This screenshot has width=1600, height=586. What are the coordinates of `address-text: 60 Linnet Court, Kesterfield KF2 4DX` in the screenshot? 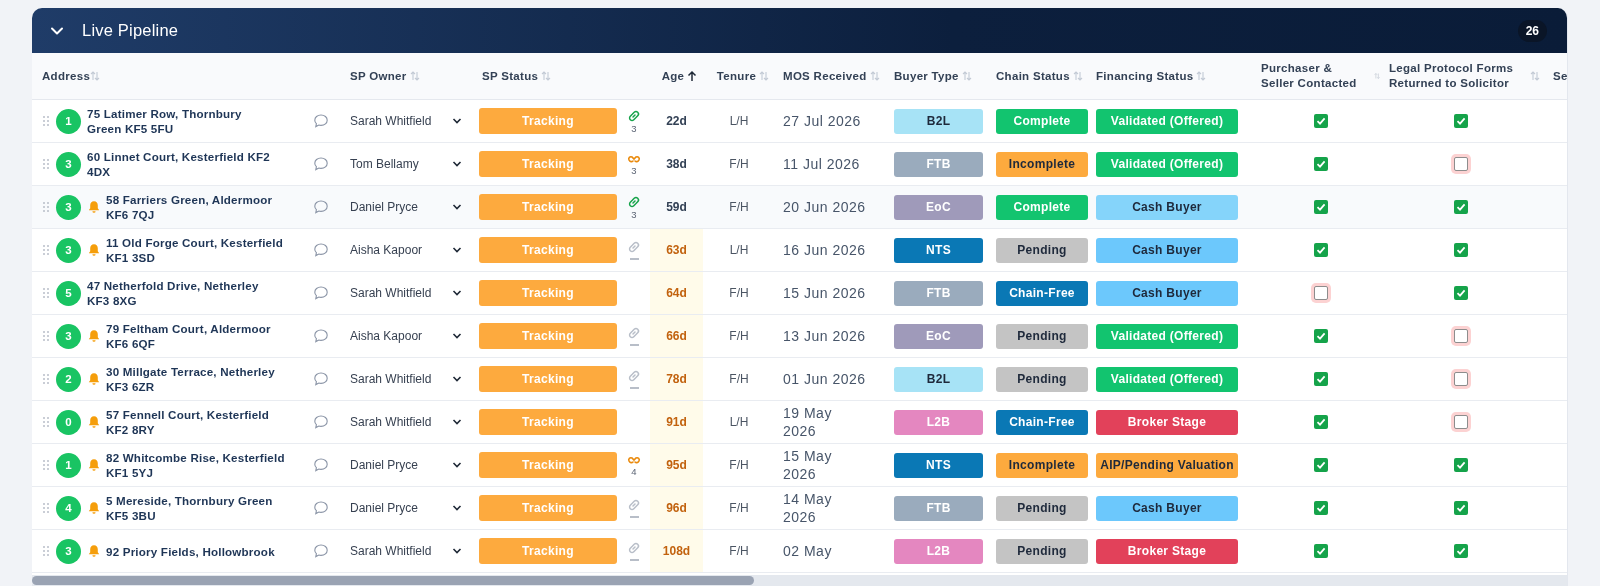 It's located at (182, 164).